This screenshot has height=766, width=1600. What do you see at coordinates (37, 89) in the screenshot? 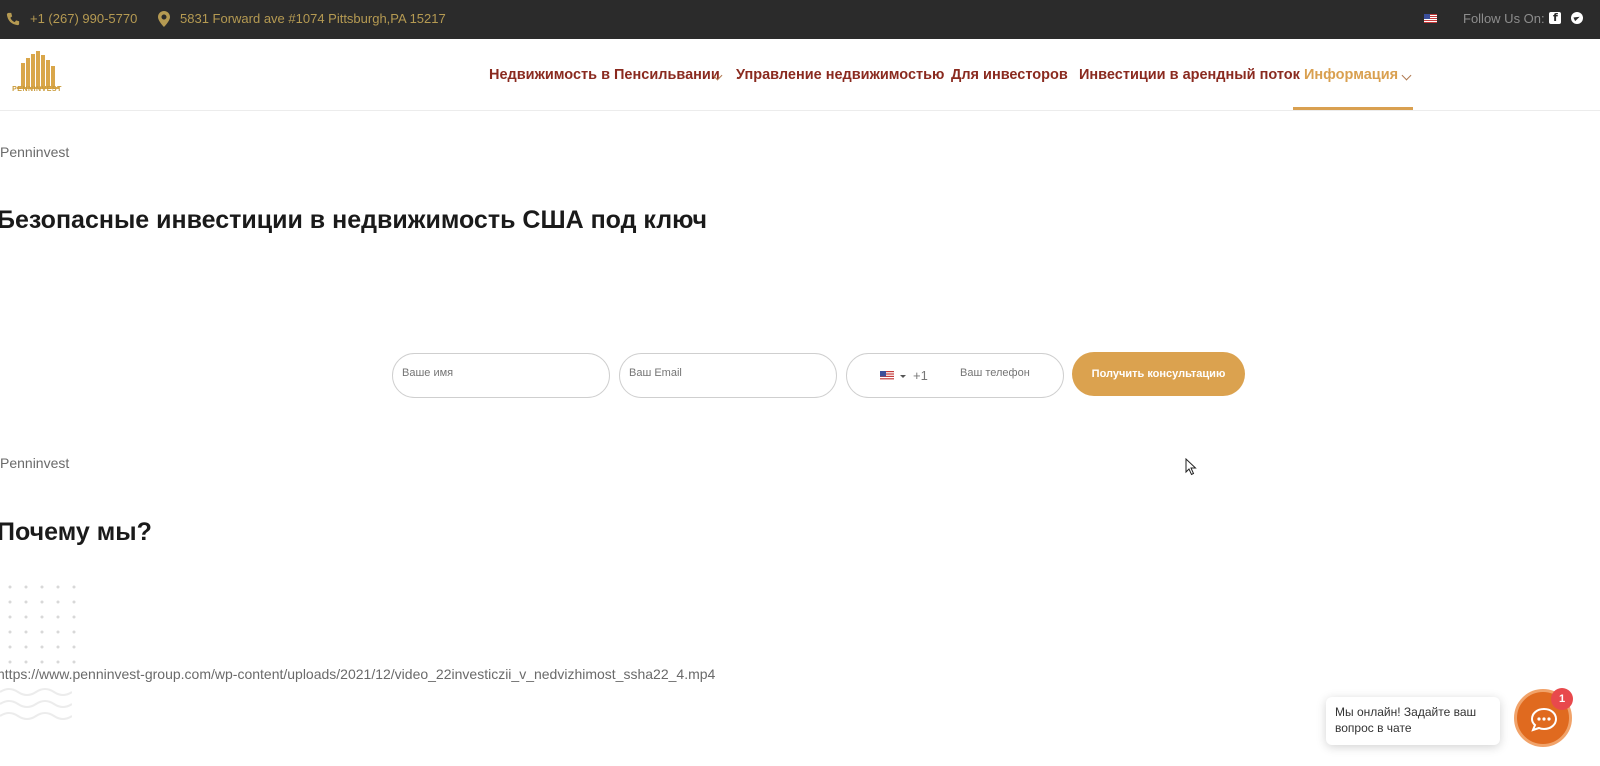
I see `logo-text: PENNINVEST` at bounding box center [37, 89].